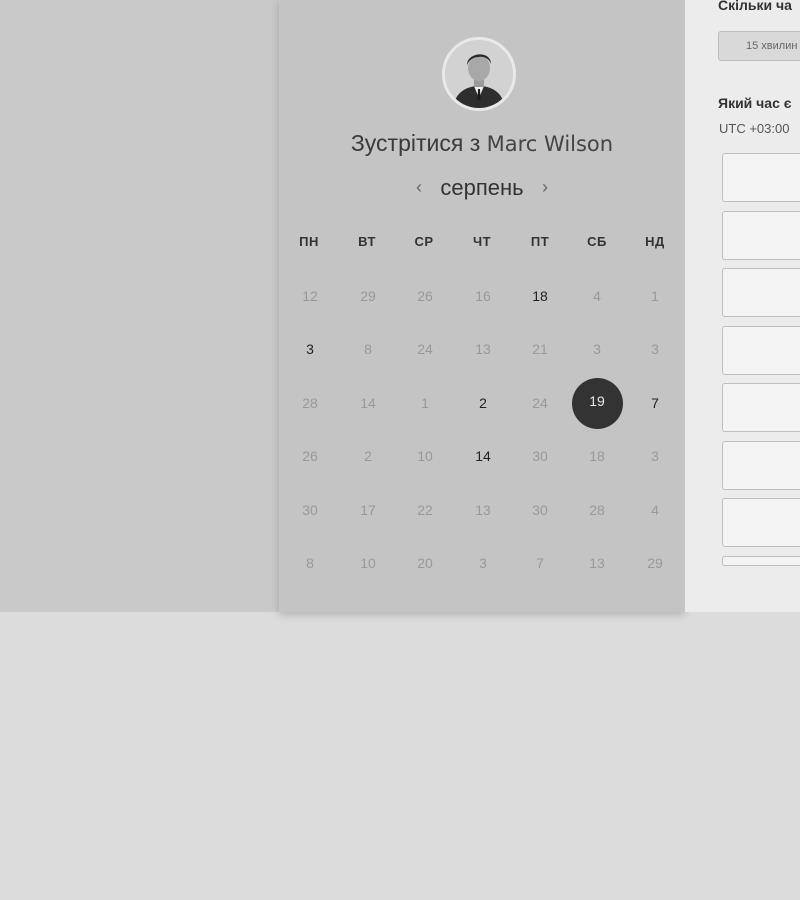  I want to click on weekday-label: СБ, so click(597, 241).